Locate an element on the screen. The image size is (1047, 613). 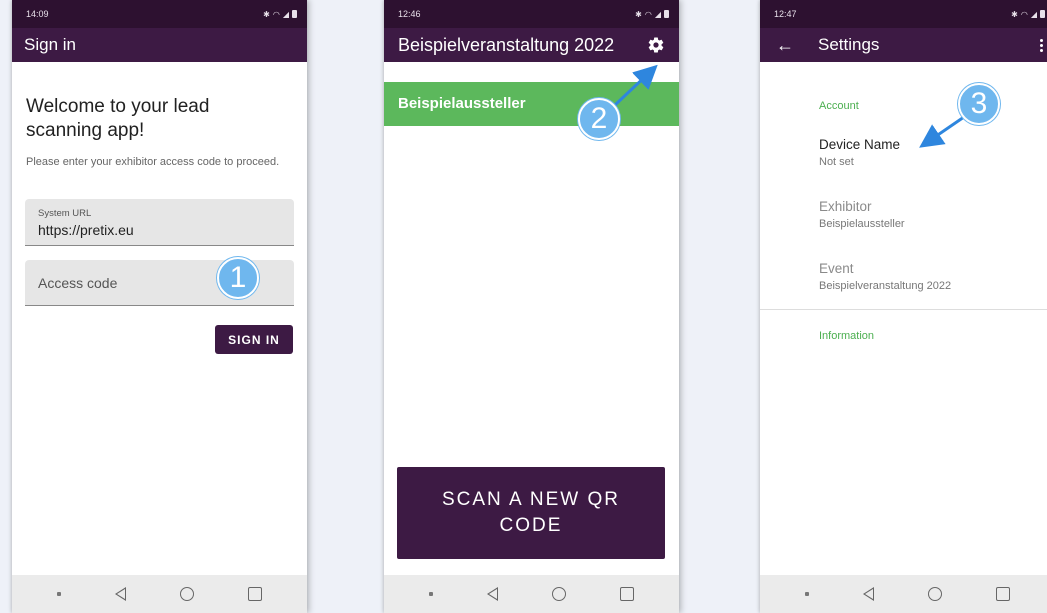
welcome-heading: Welcome to your lead scanning app! is located at coordinates (118, 118).